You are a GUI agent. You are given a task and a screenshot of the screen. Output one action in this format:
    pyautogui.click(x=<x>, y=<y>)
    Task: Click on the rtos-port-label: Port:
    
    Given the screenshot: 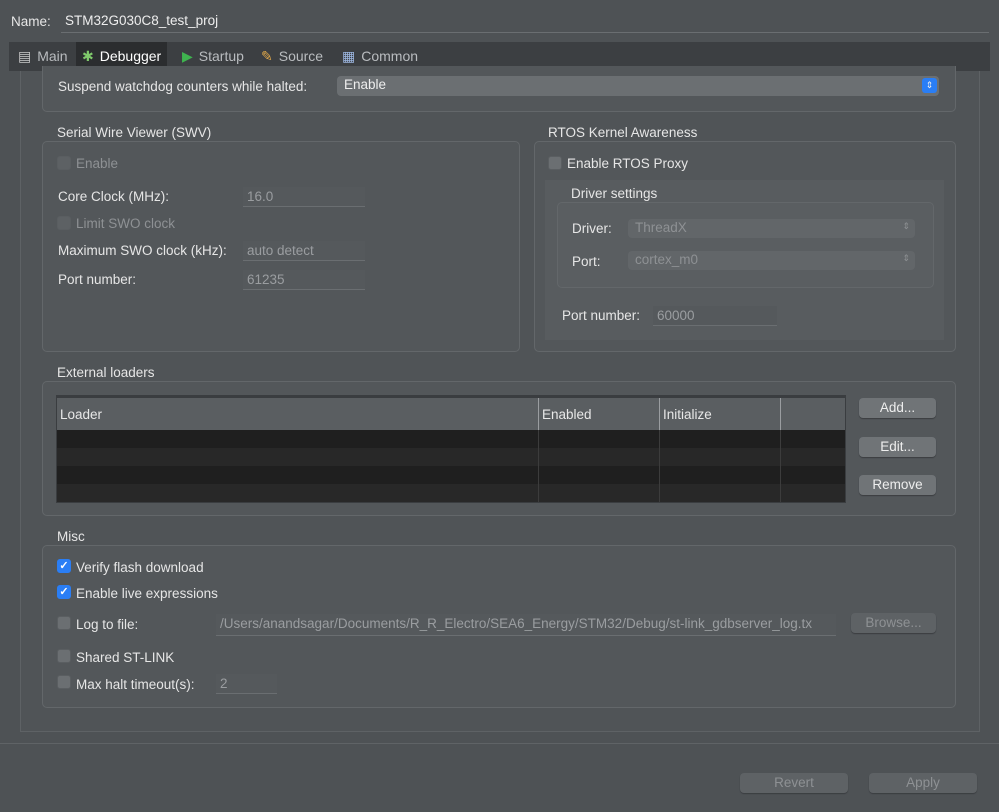 What is the action you would take?
    pyautogui.click(x=586, y=261)
    